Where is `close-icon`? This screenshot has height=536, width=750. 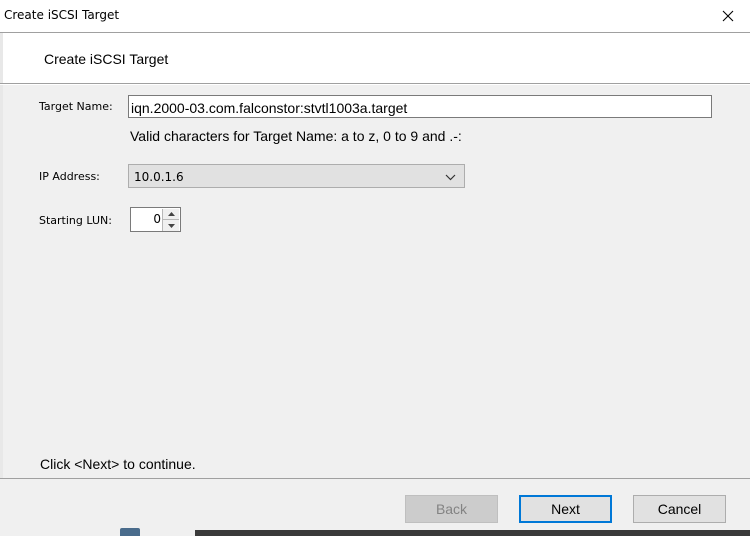 close-icon is located at coordinates (728, 16).